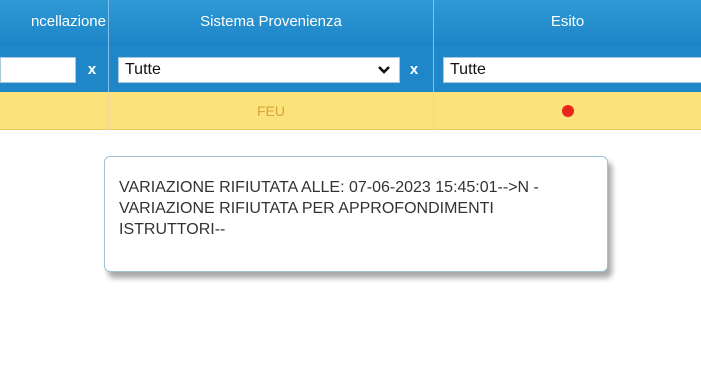  Describe the element at coordinates (54, 23) in the screenshot. I see `column-header-cancellazione: ncellazione` at that location.